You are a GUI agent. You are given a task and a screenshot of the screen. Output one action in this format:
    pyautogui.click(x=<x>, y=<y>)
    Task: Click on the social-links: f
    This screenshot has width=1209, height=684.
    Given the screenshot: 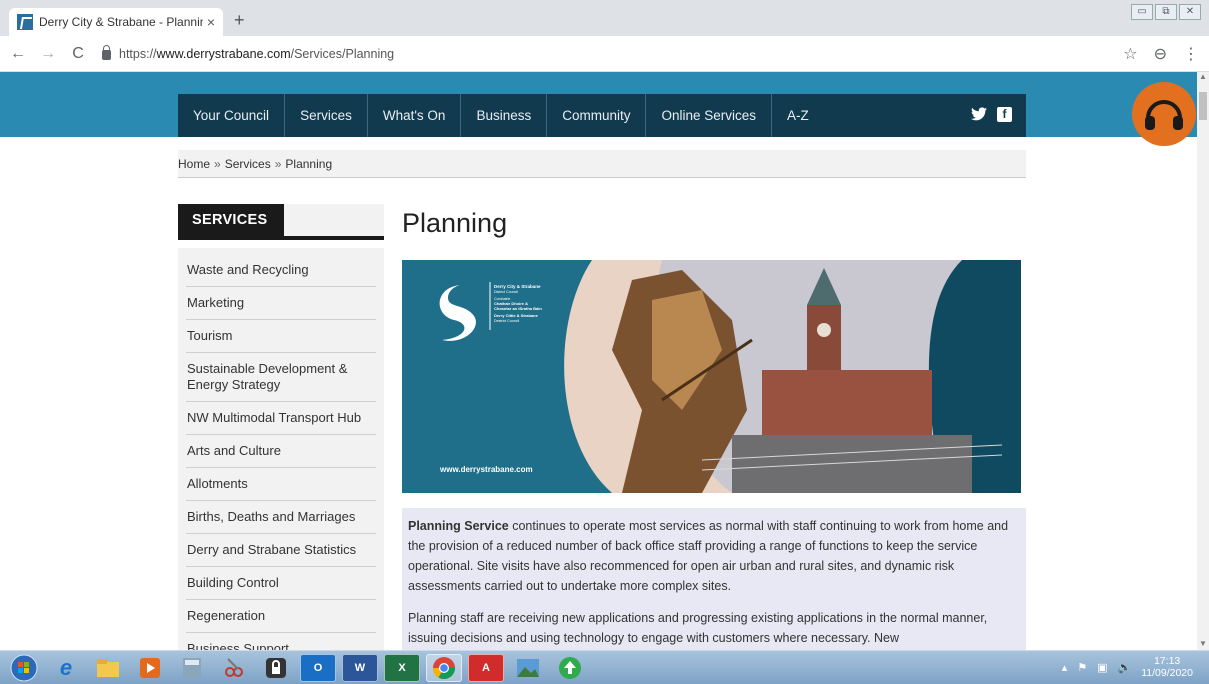 What is the action you would take?
    pyautogui.click(x=991, y=114)
    